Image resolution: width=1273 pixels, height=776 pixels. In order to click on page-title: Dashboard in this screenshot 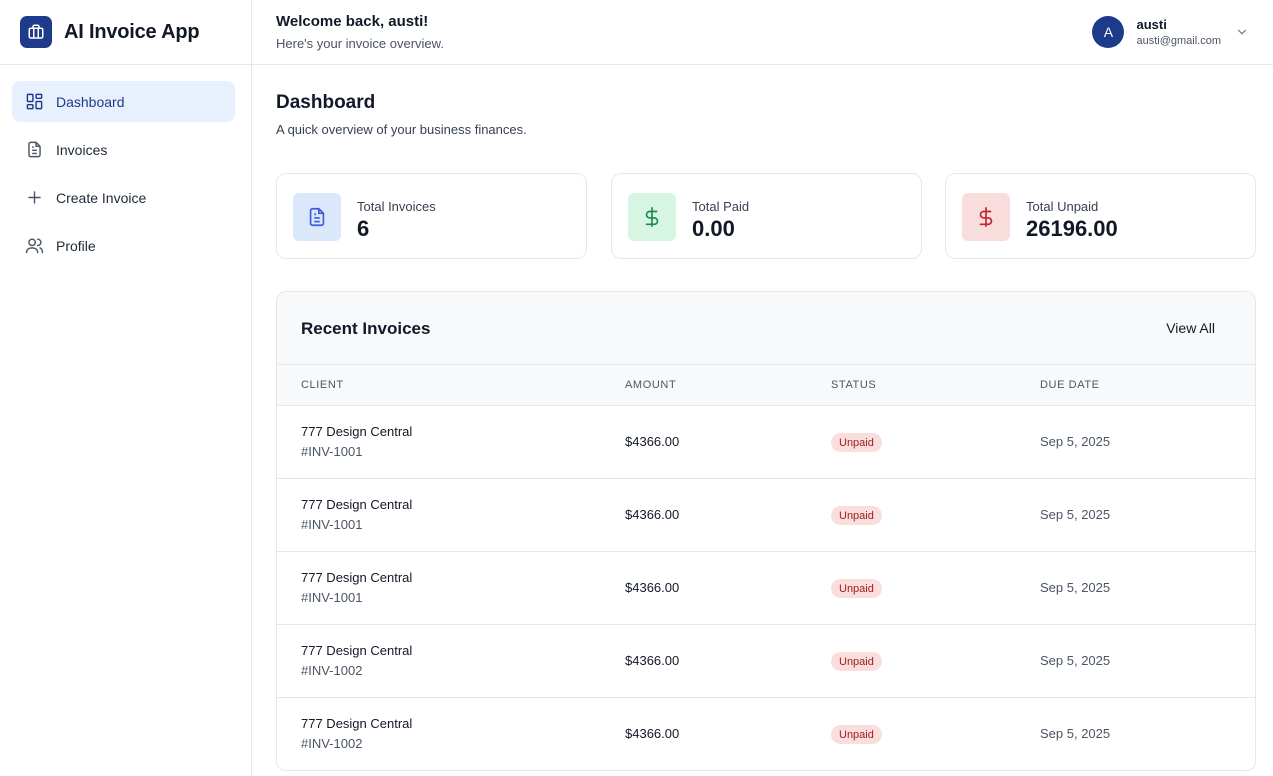, I will do `click(326, 102)`.